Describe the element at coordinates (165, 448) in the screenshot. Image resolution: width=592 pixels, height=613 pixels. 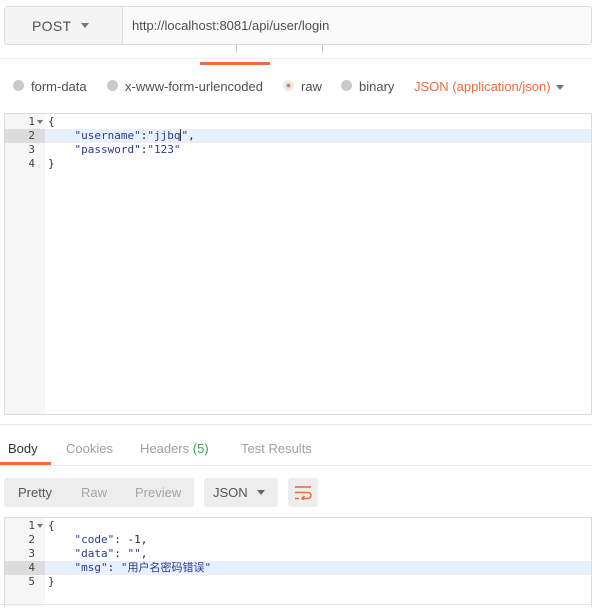
I see `tab-headers-label: Headers` at that location.